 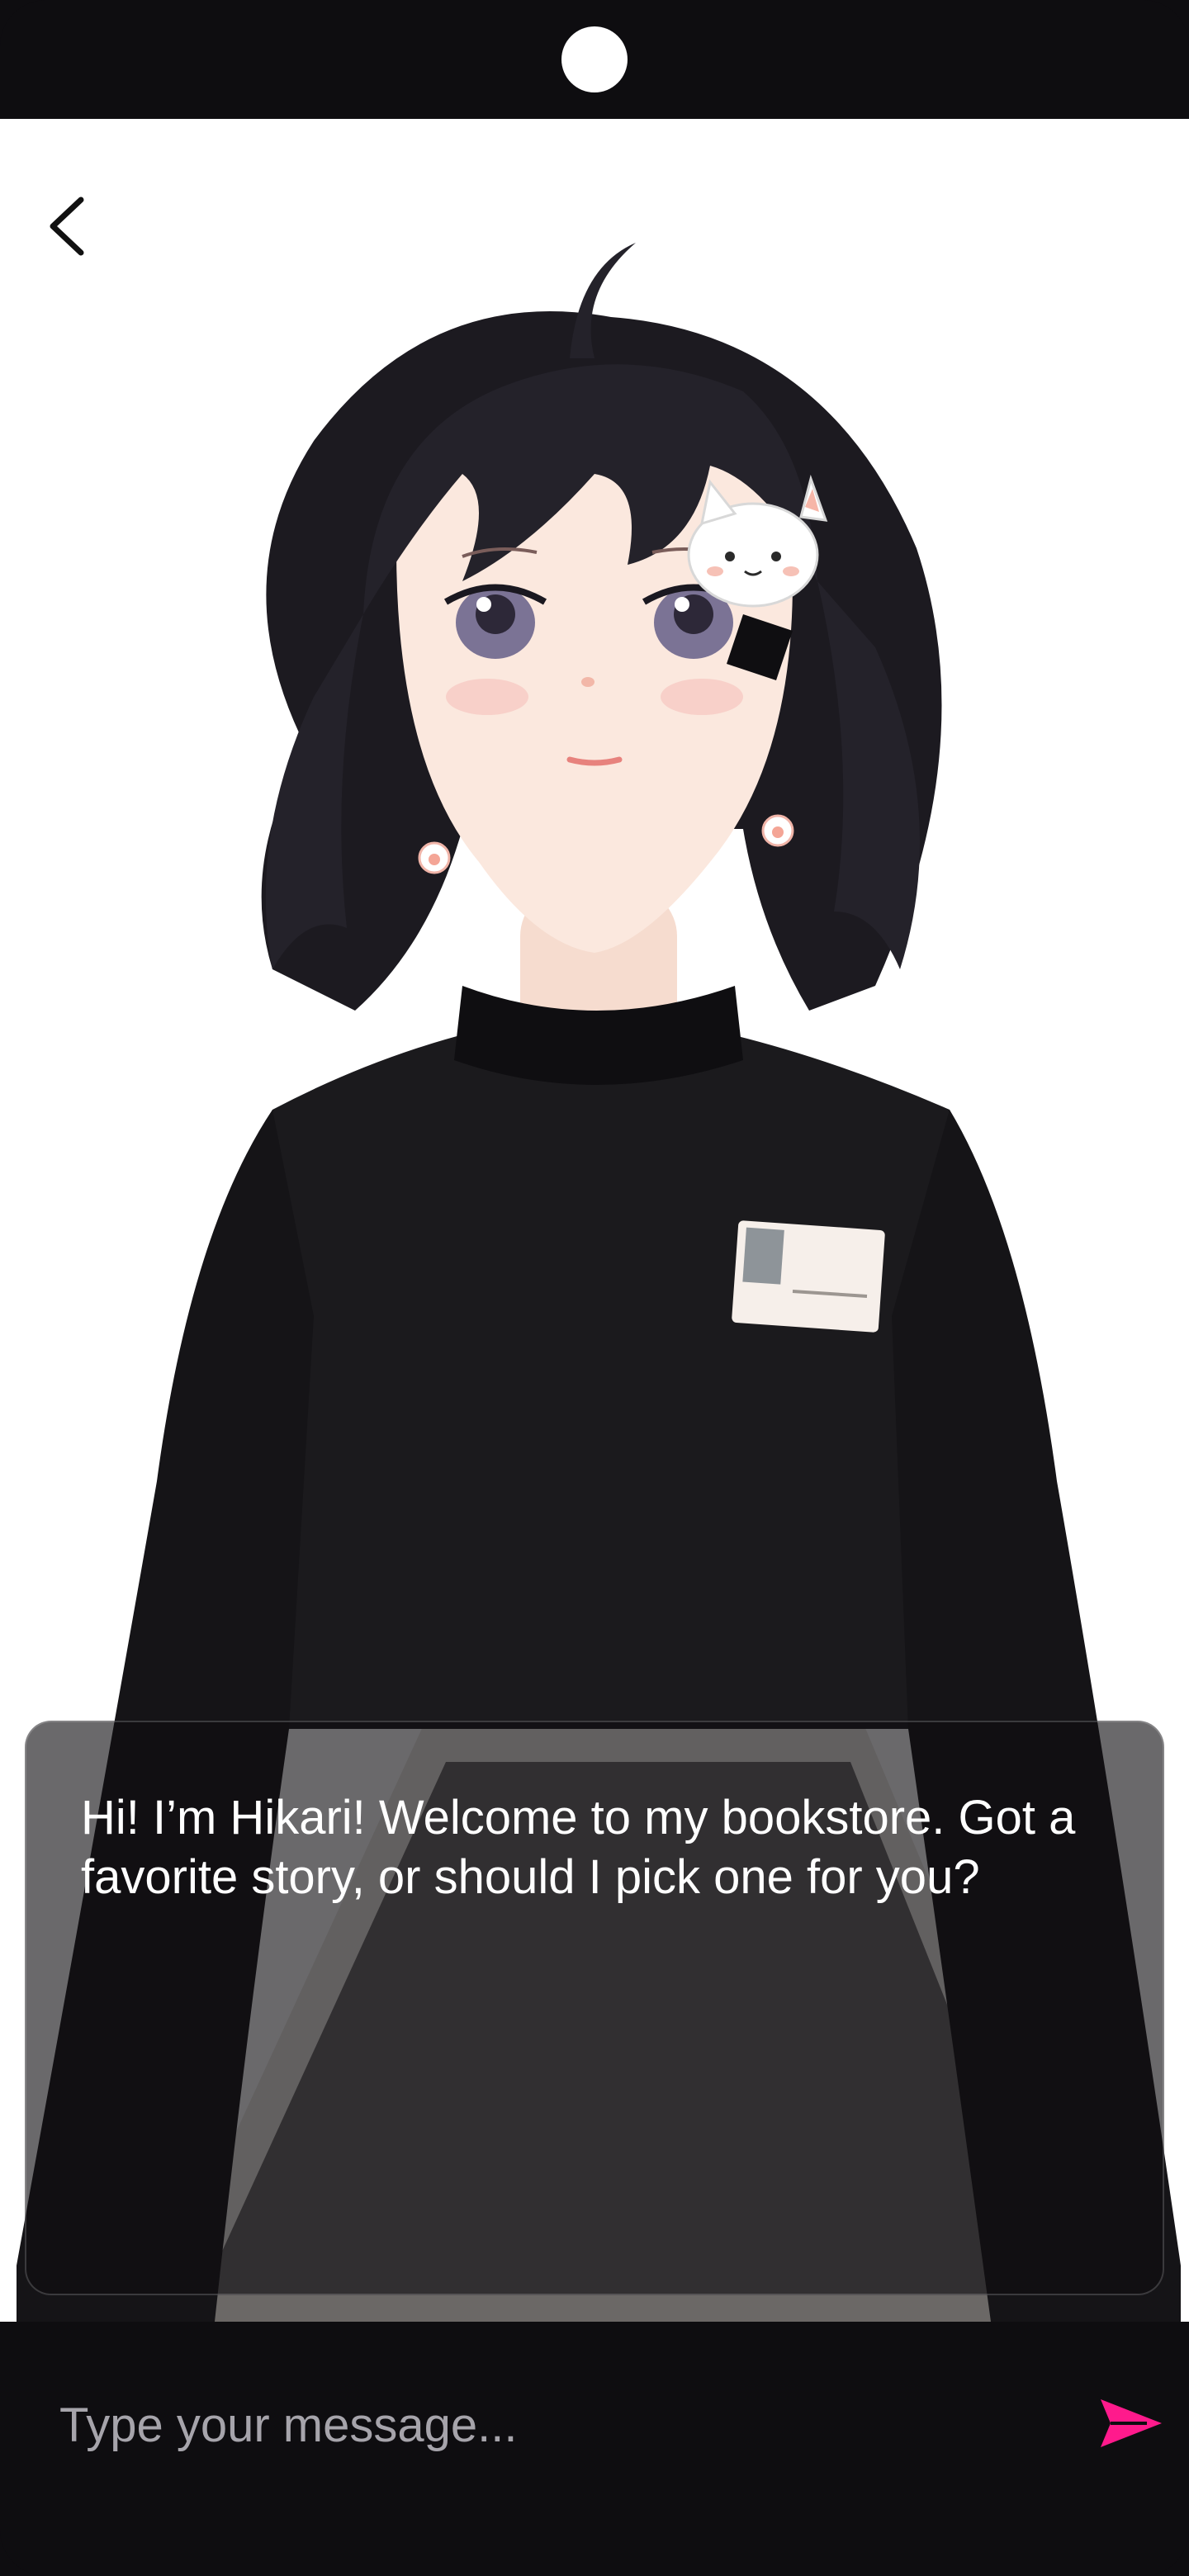 I want to click on send-icon, so click(x=1131, y=2423).